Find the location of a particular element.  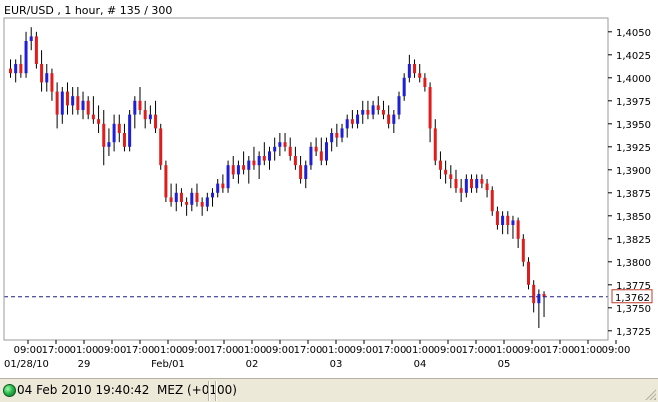

y-tick-label: 1,3850 is located at coordinates (633, 217).